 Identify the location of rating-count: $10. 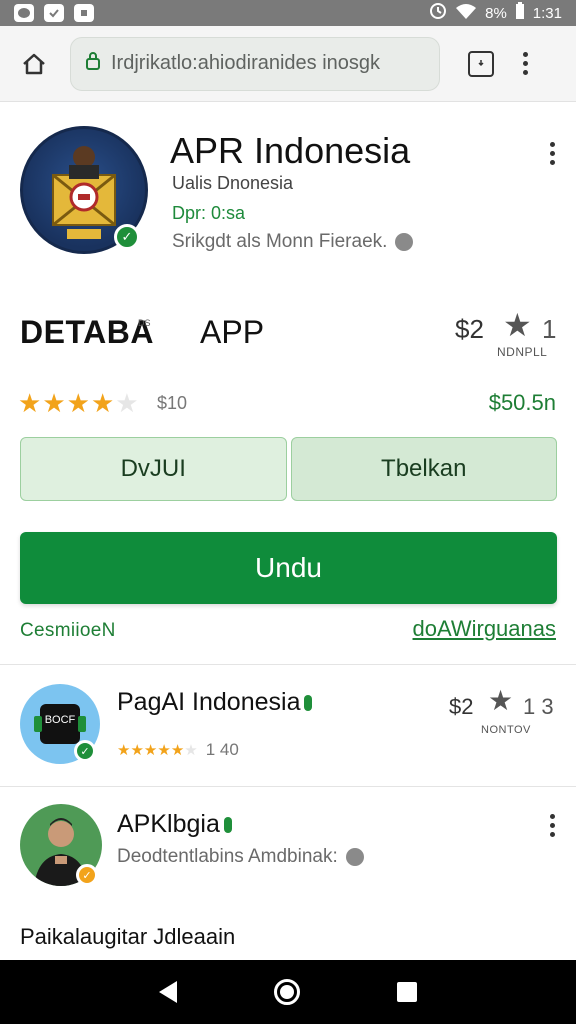
(172, 403).